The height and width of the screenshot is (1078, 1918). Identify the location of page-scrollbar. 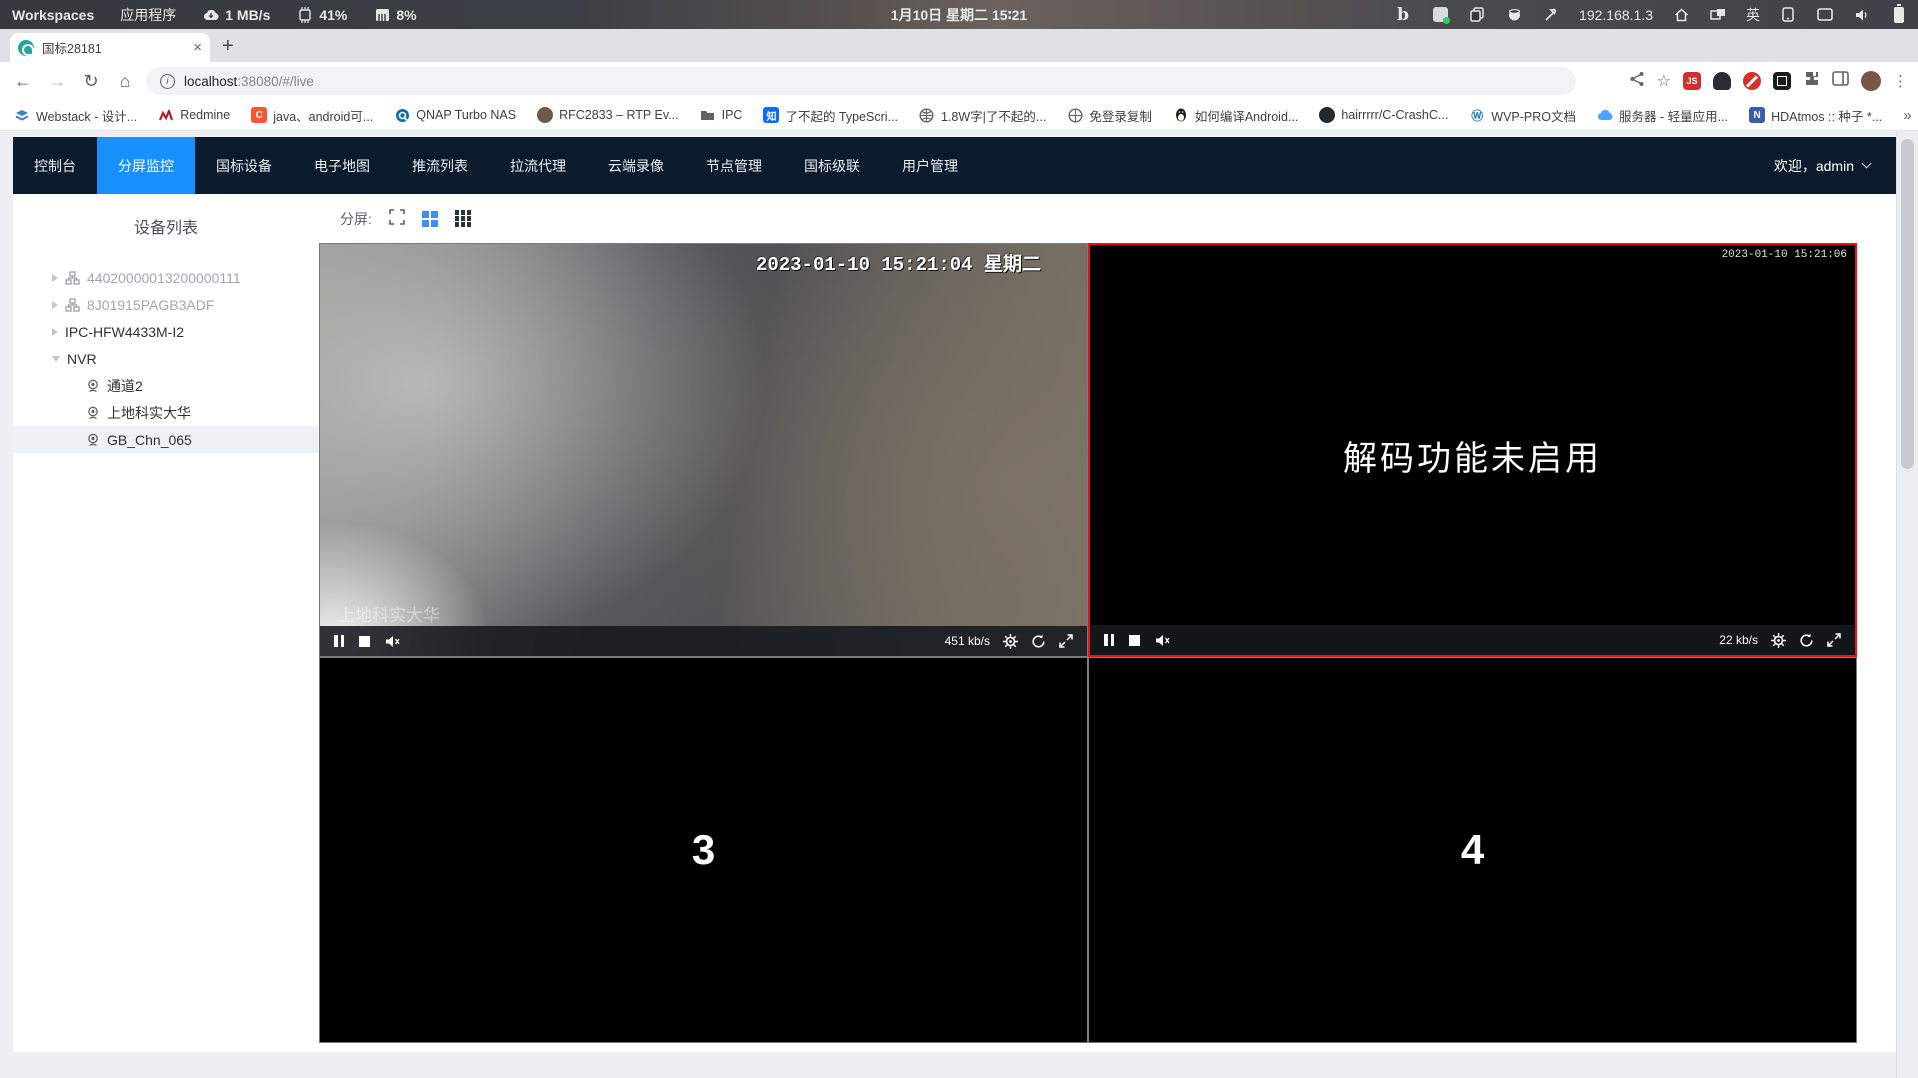
(1907, 604).